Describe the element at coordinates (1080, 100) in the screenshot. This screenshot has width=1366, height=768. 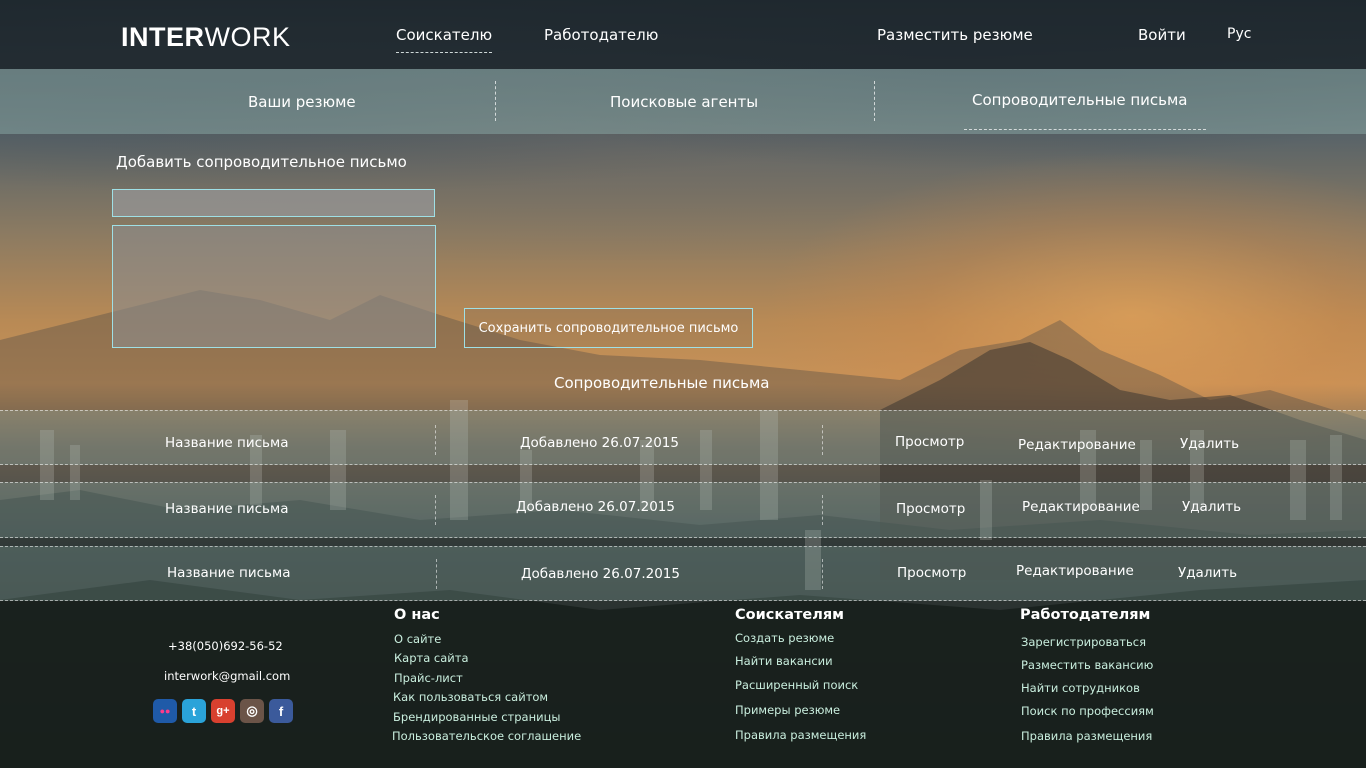
I see `tab-cover-letters: Сопроводительные письма` at that location.